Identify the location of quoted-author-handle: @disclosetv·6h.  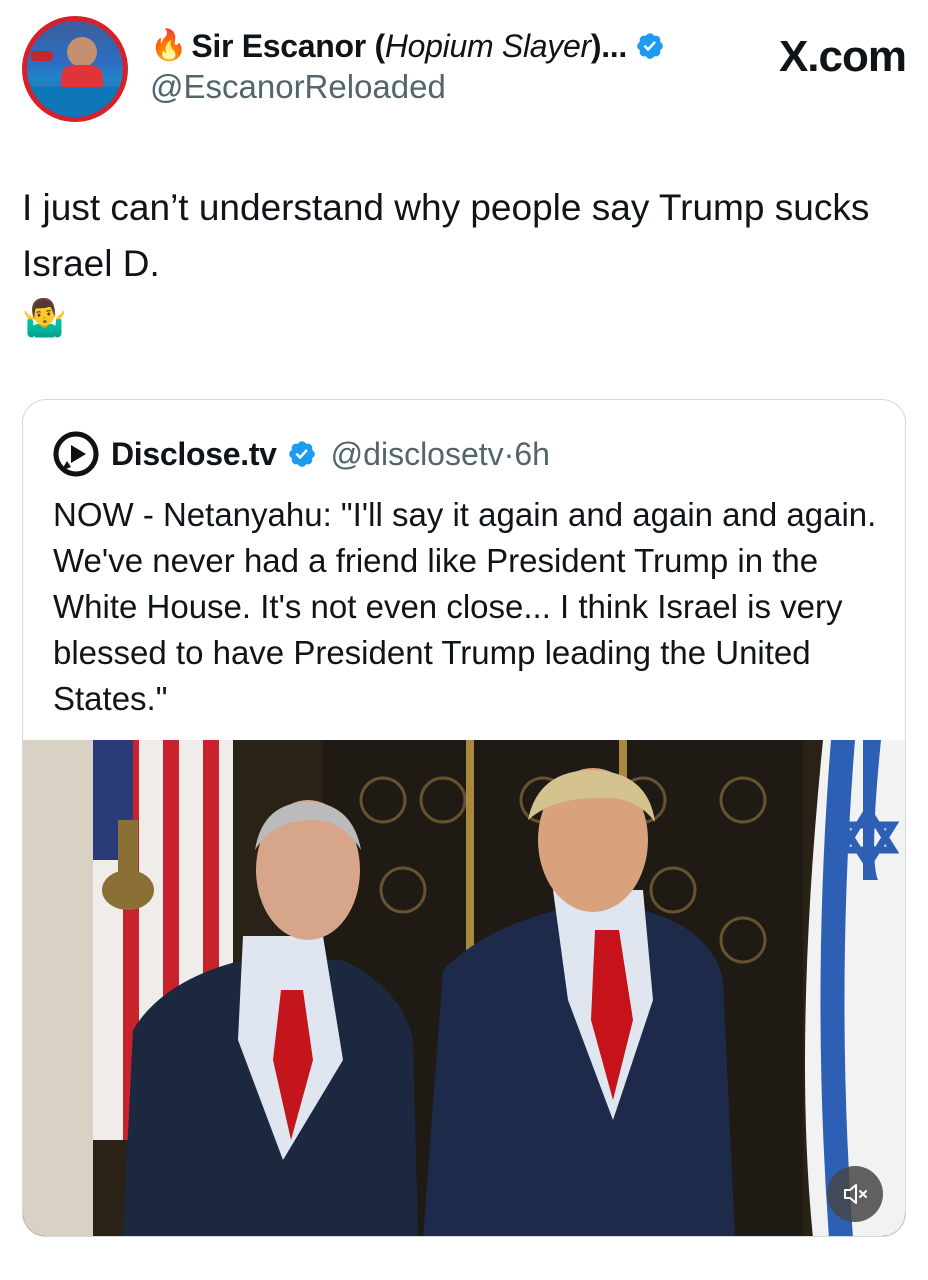
(440, 454).